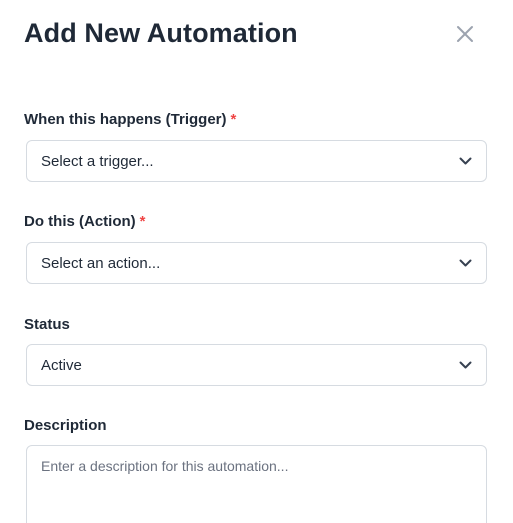  I want to click on description-label: Description, so click(65, 425).